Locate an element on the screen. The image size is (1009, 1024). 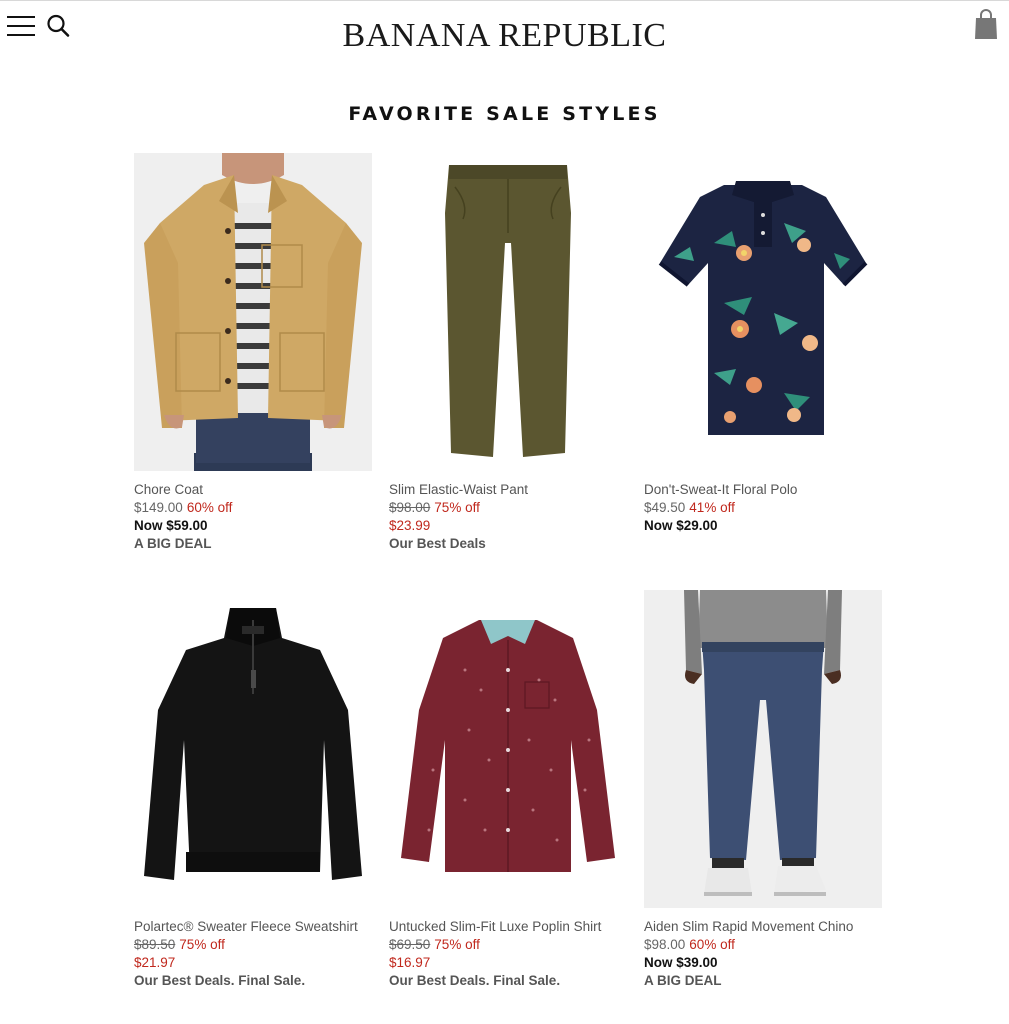
hamburger-menu-icon is located at coordinates (21, 26).